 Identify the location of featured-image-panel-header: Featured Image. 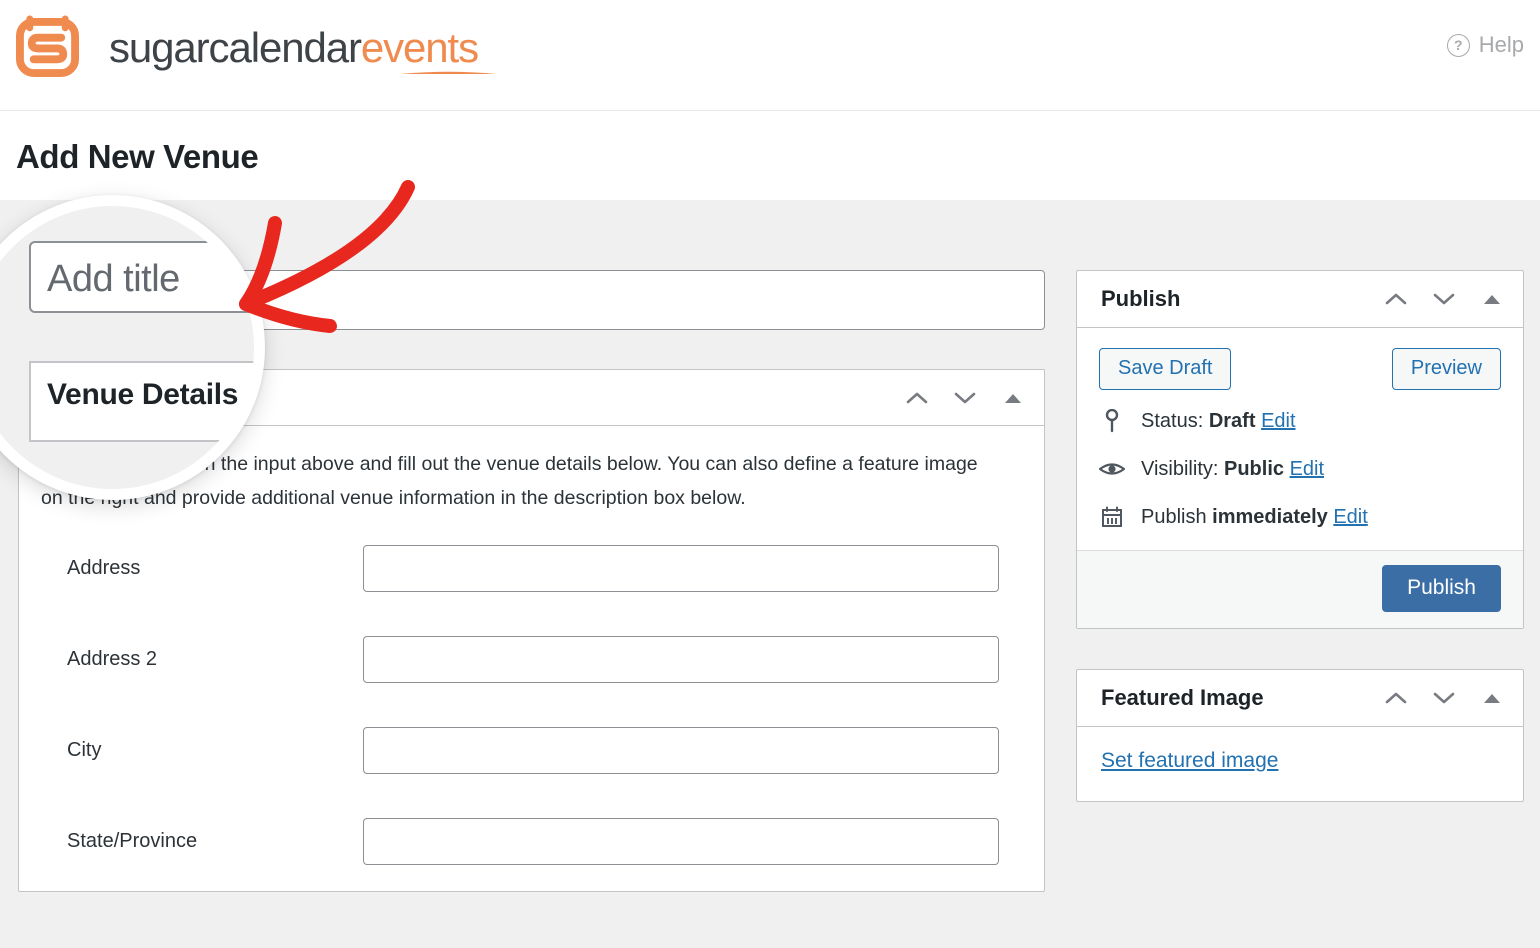
(1300, 698).